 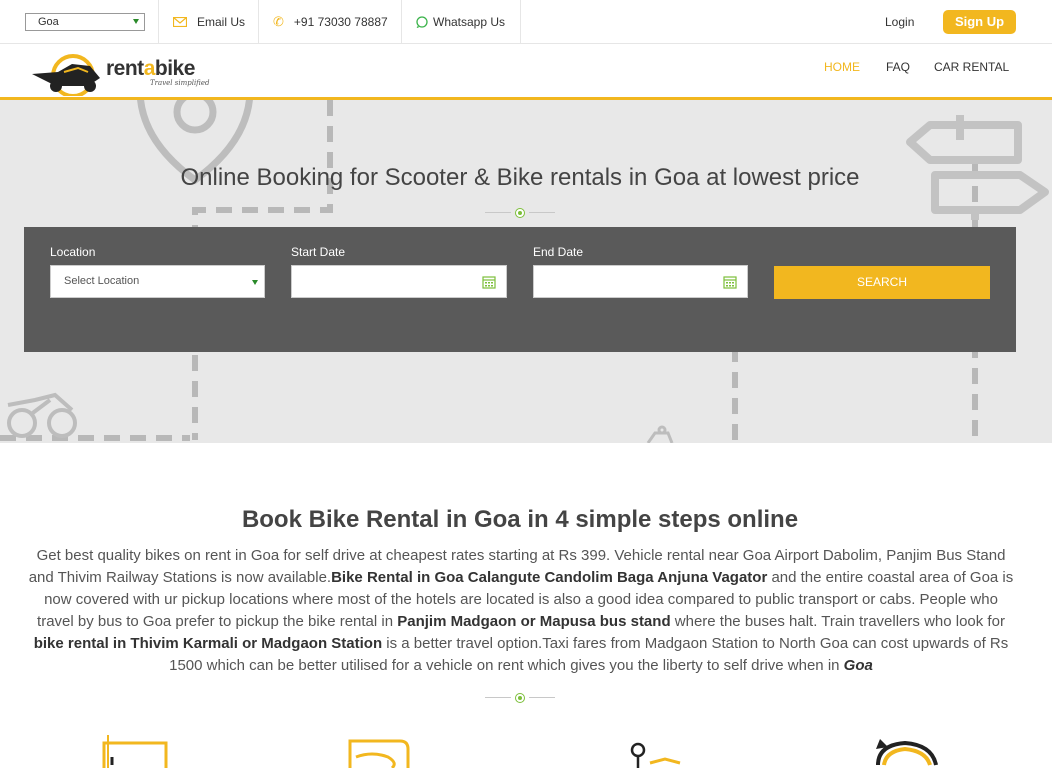 What do you see at coordinates (469, 22) in the screenshot?
I see `whatsapp-label: Whatsapp Us` at bounding box center [469, 22].